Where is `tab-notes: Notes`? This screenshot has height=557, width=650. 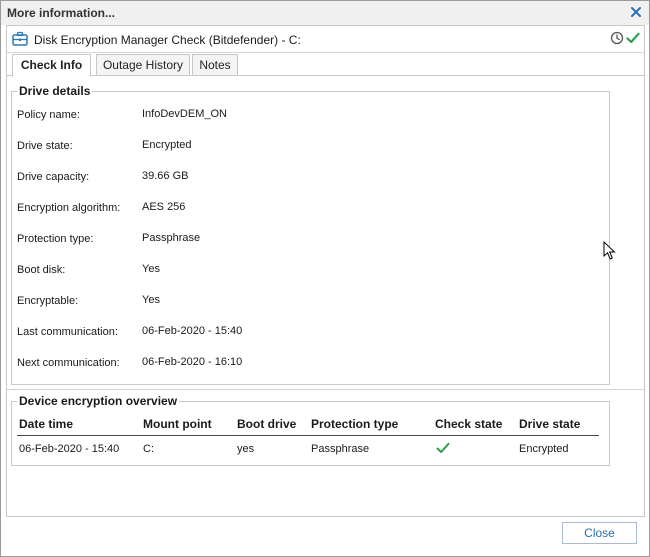
tab-notes: Notes is located at coordinates (215, 64).